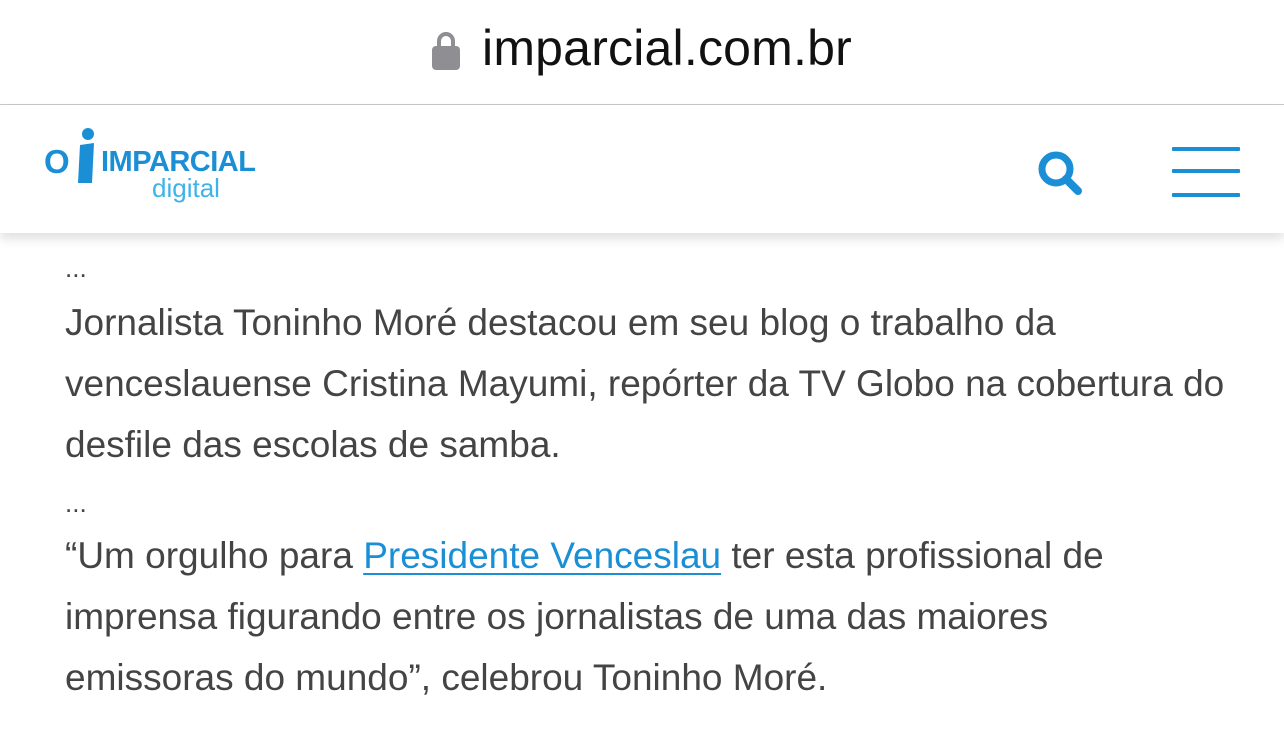 The width and height of the screenshot is (1284, 754). What do you see at coordinates (667, 48) in the screenshot?
I see `address-url: imparcial.com.br` at bounding box center [667, 48].